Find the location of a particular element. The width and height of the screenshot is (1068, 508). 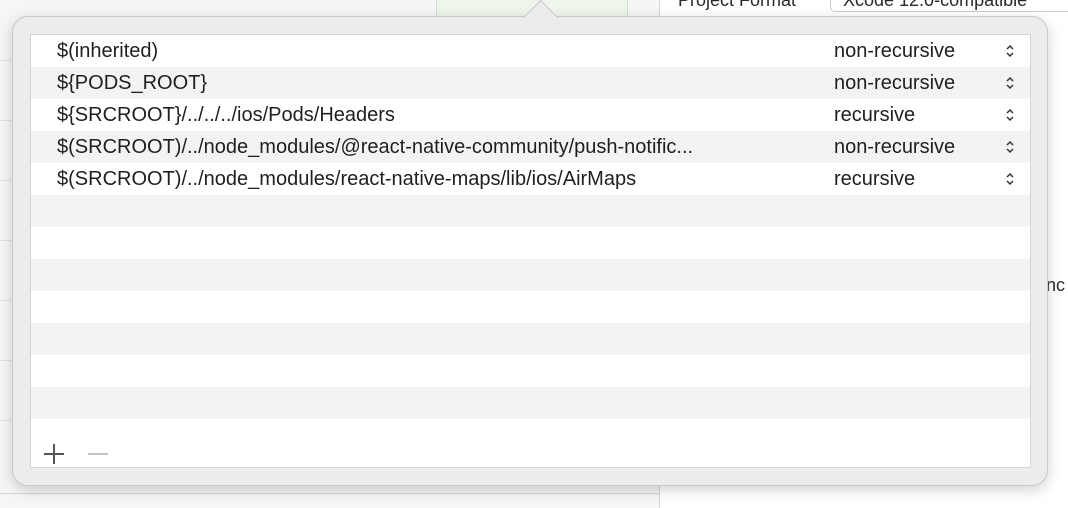

remove-button is located at coordinates (98, 454).